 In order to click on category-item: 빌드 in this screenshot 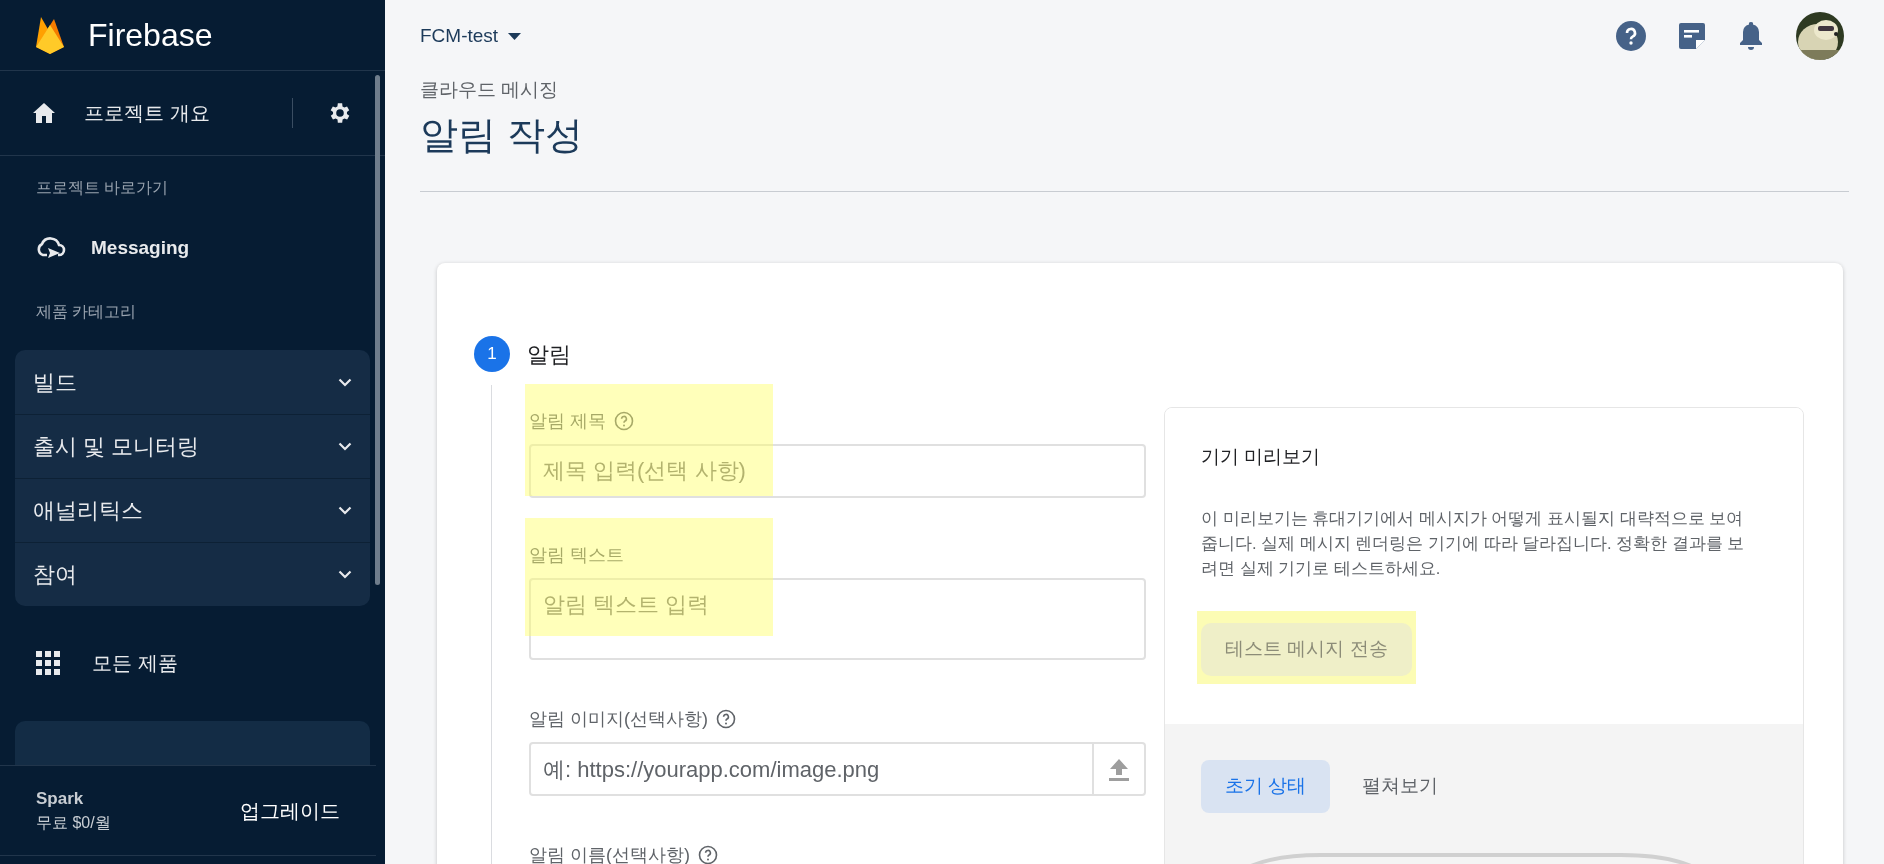, I will do `click(192, 382)`.